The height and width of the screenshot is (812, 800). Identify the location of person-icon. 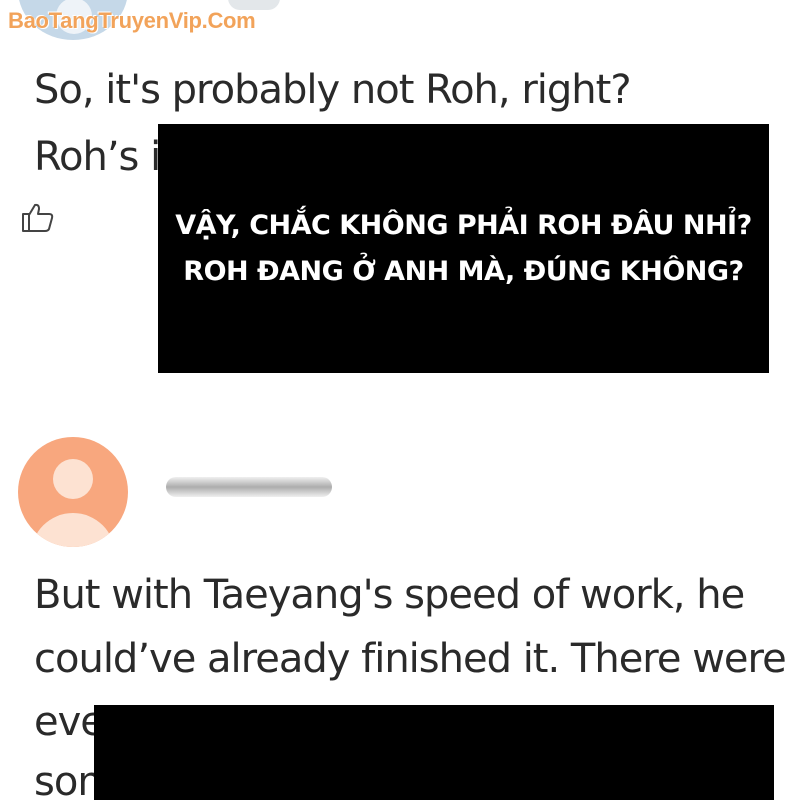
(73, 479).